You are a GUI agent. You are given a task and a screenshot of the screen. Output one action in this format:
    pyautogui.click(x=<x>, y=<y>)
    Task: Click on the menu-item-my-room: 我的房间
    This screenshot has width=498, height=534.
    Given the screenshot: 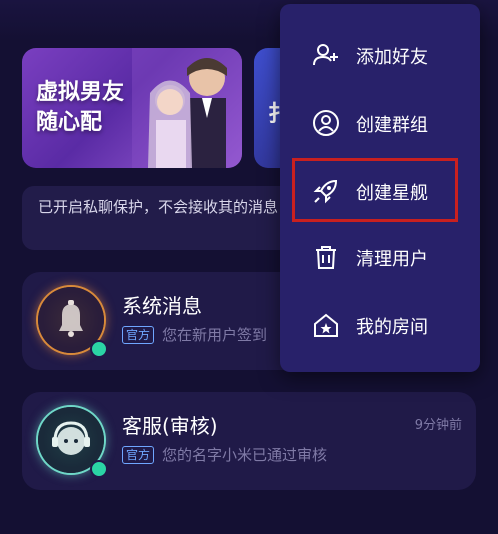 What is the action you would take?
    pyautogui.click(x=380, y=325)
    